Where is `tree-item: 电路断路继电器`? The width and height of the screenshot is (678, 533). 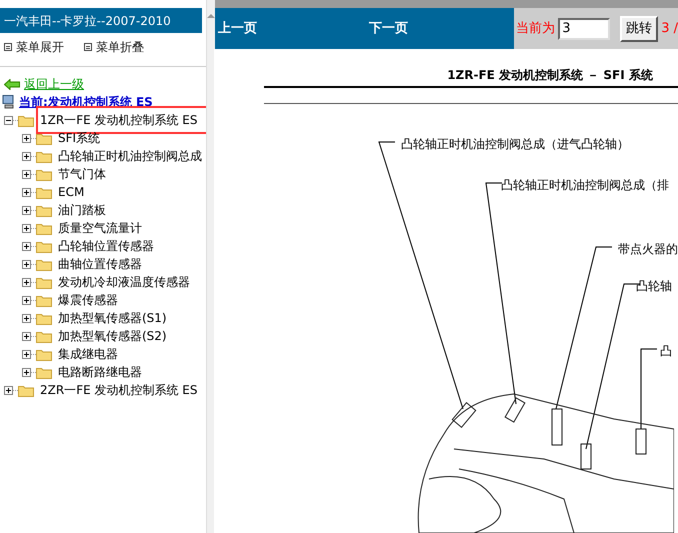
tree-item: 电路断路继电器 is located at coordinates (100, 372).